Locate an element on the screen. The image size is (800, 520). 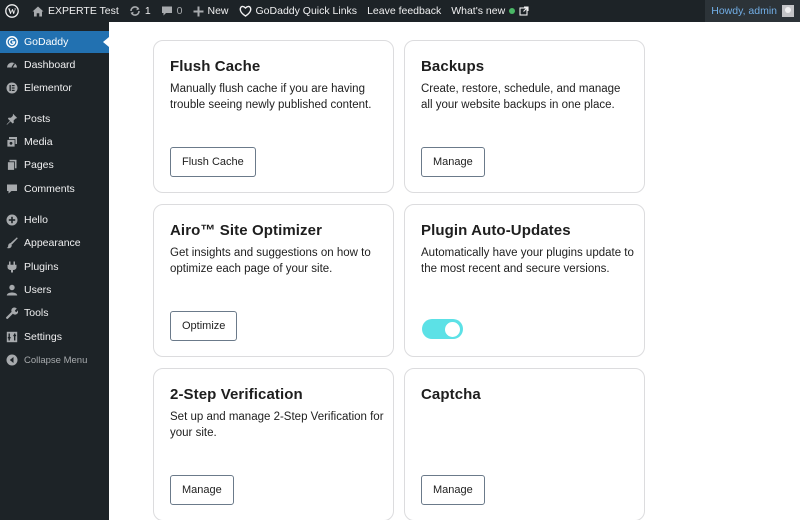
media-icon is located at coordinates (12, 142).